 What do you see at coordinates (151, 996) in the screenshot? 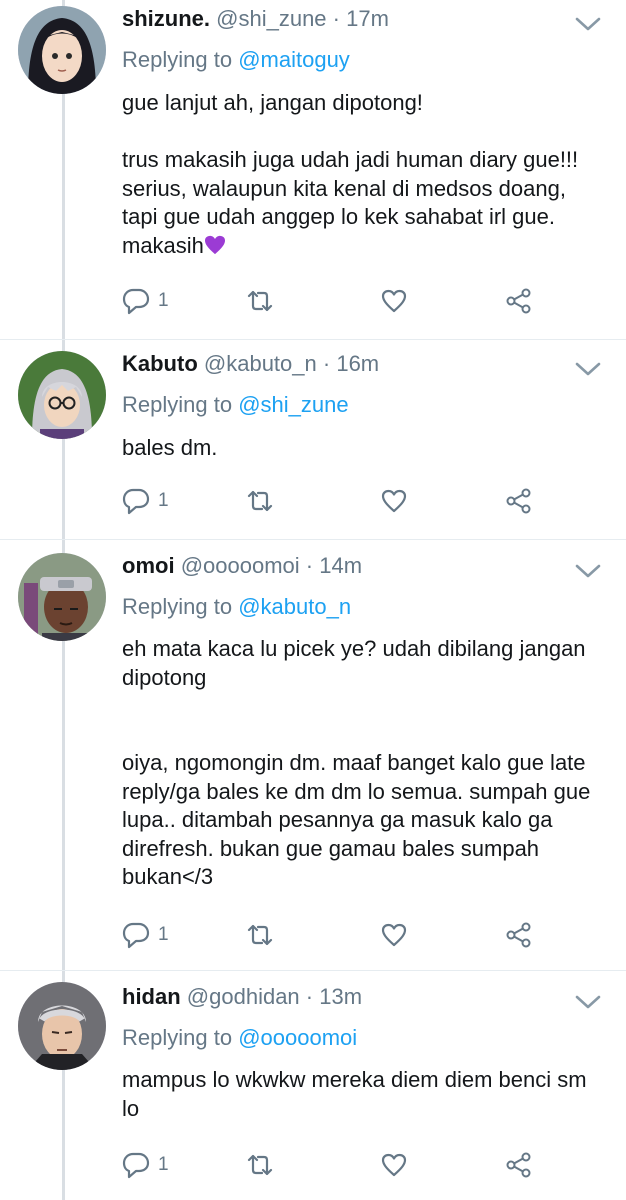
I see `display-name: hidan` at bounding box center [151, 996].